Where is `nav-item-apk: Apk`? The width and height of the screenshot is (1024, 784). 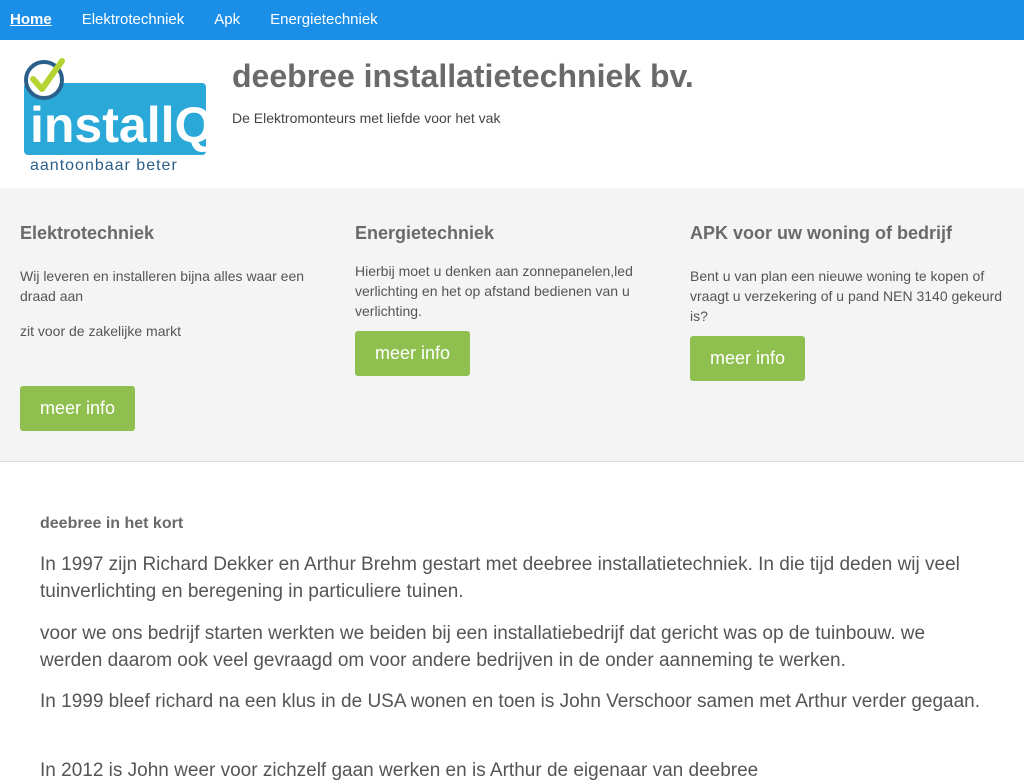
nav-item-apk: Apk is located at coordinates (227, 20).